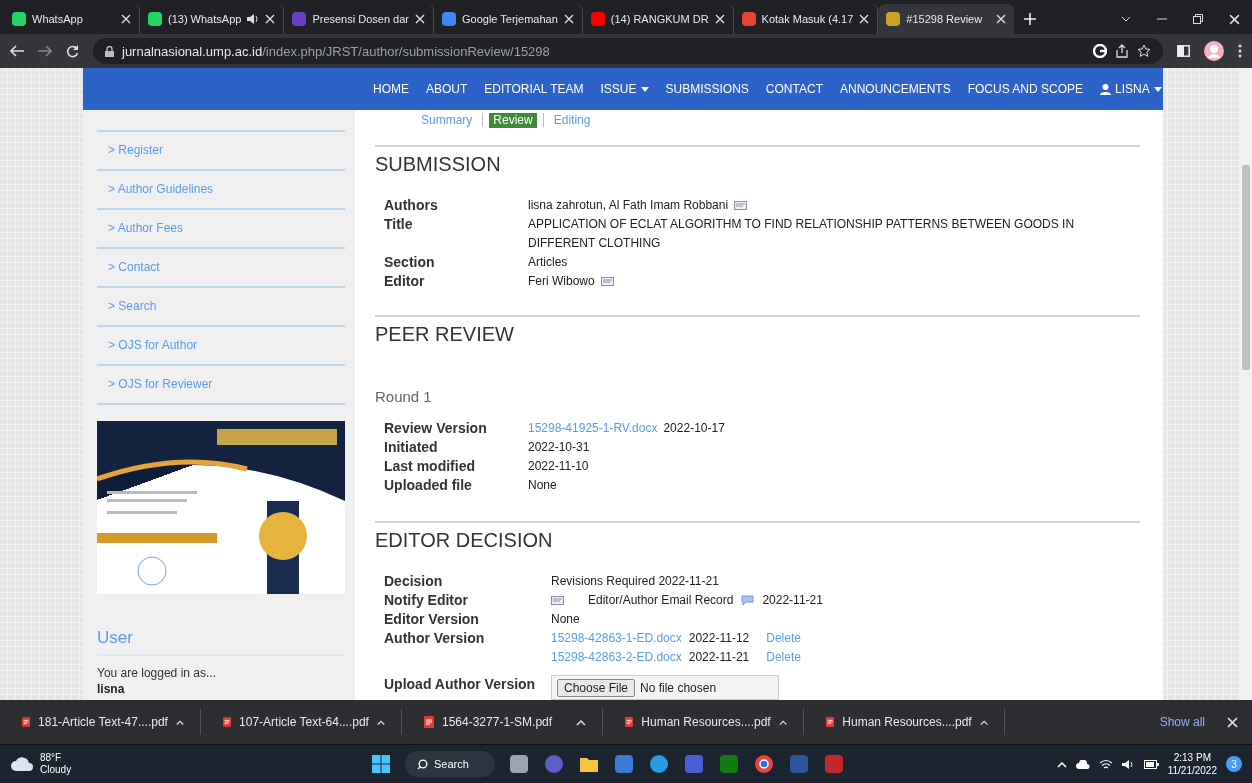  Describe the element at coordinates (1100, 51) in the screenshot. I see `google-g-icon` at that location.